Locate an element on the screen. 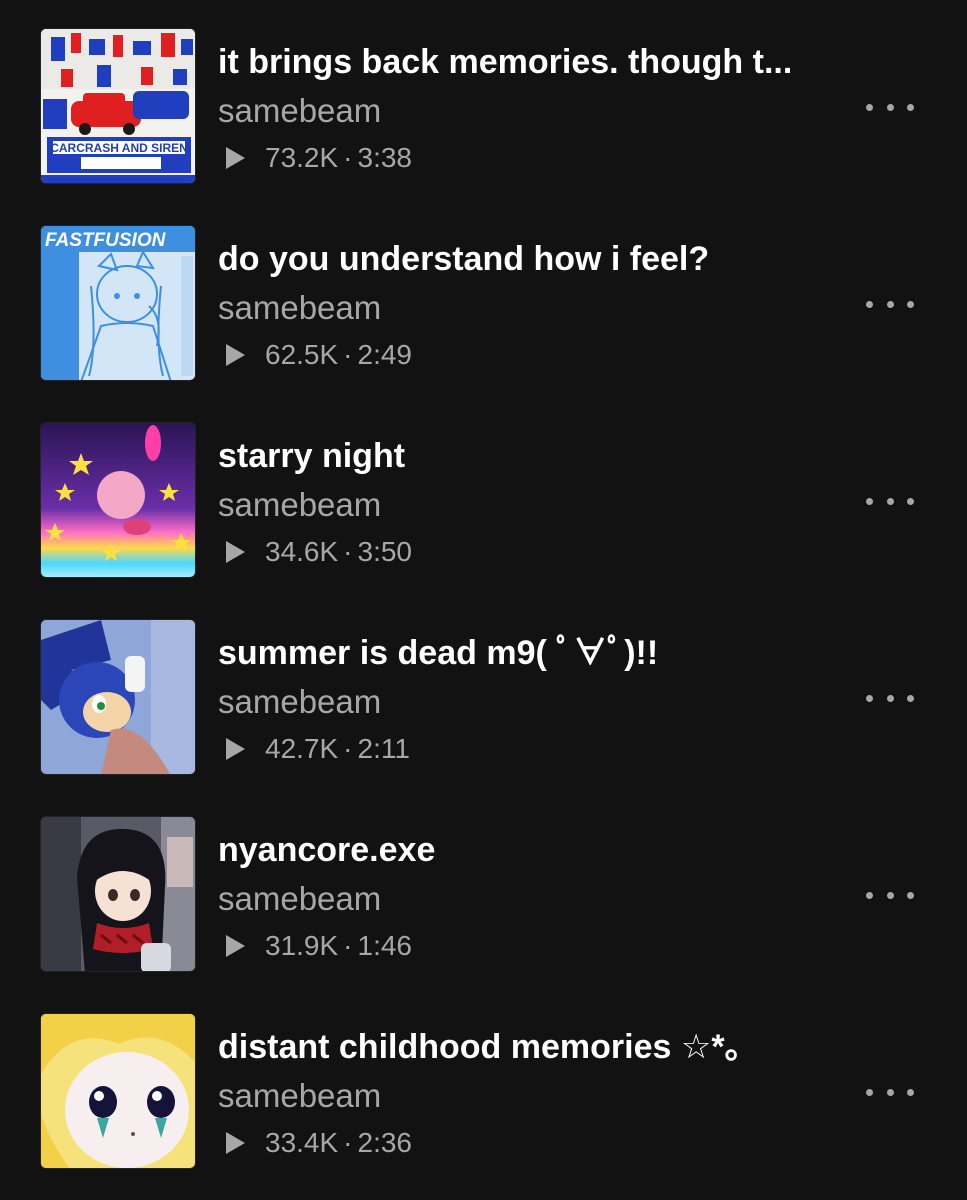  track-meta: 42.7K · 2:11 is located at coordinates (318, 749).